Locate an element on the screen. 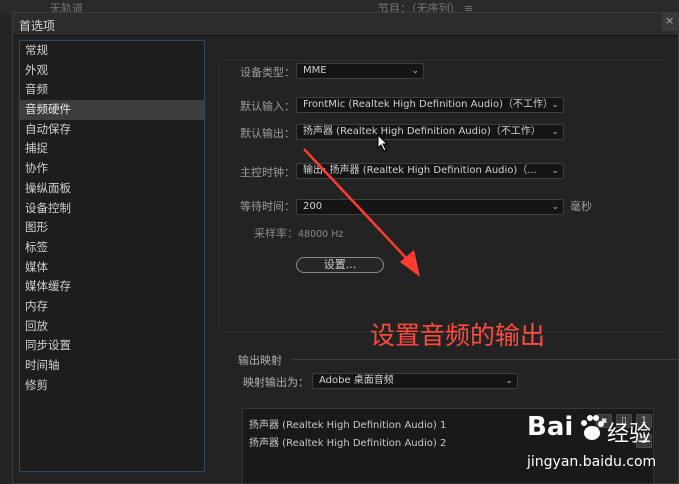  mouse-cursor-icon is located at coordinates (383, 143).